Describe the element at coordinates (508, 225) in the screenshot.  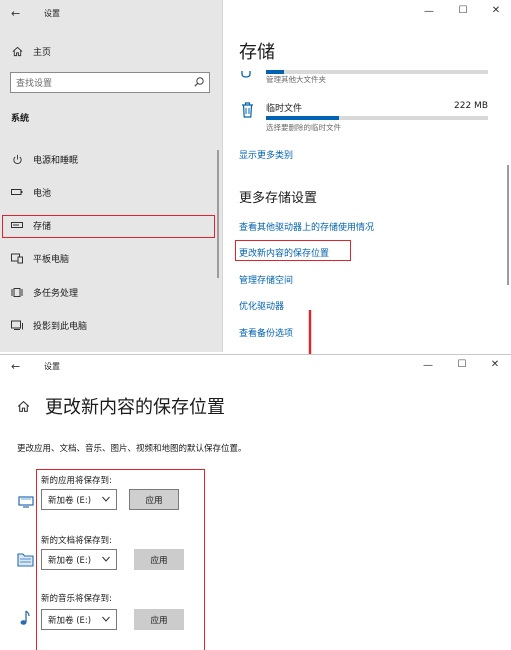
I see `content-scrollbar` at that location.